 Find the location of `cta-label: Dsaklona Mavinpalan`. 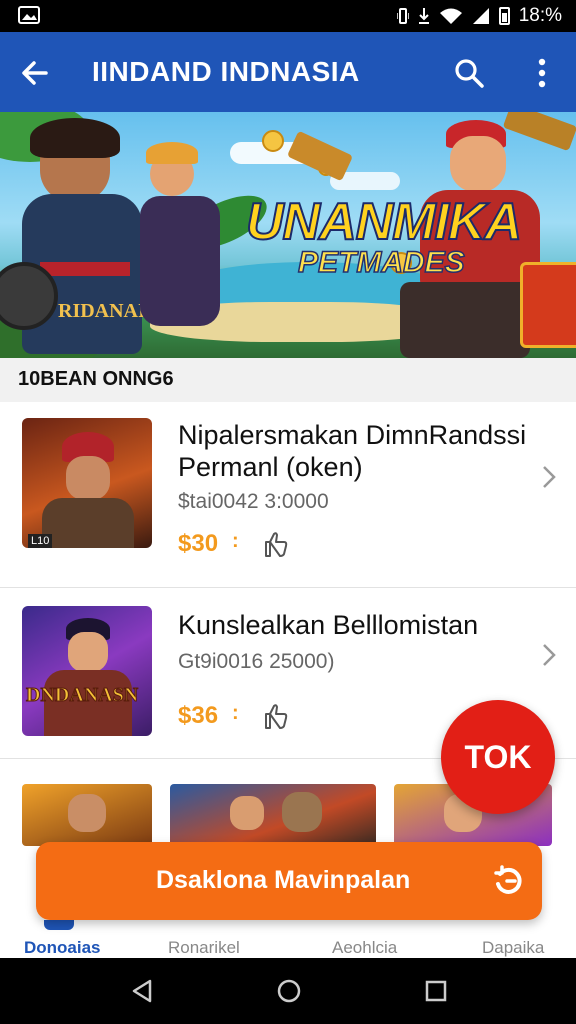

cta-label: Dsaklona Mavinpalan is located at coordinates (283, 880).